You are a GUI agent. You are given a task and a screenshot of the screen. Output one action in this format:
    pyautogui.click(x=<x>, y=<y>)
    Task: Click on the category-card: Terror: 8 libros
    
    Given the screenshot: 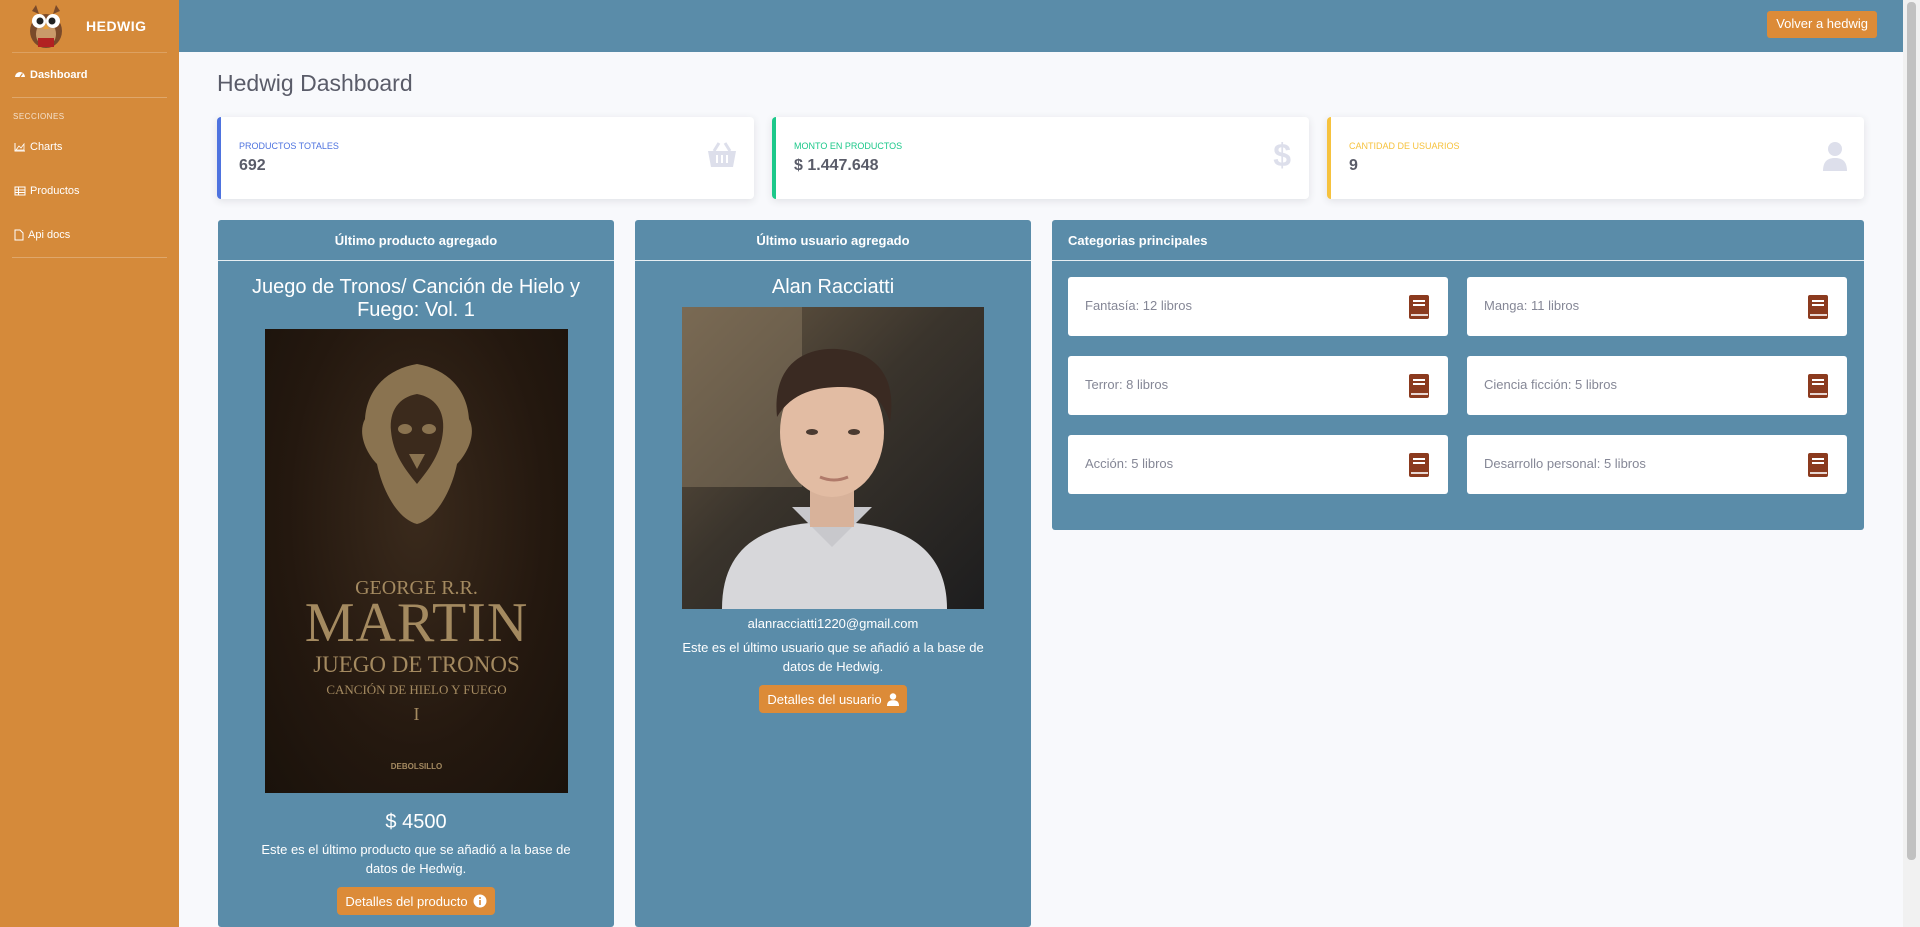 What is the action you would take?
    pyautogui.click(x=1258, y=385)
    